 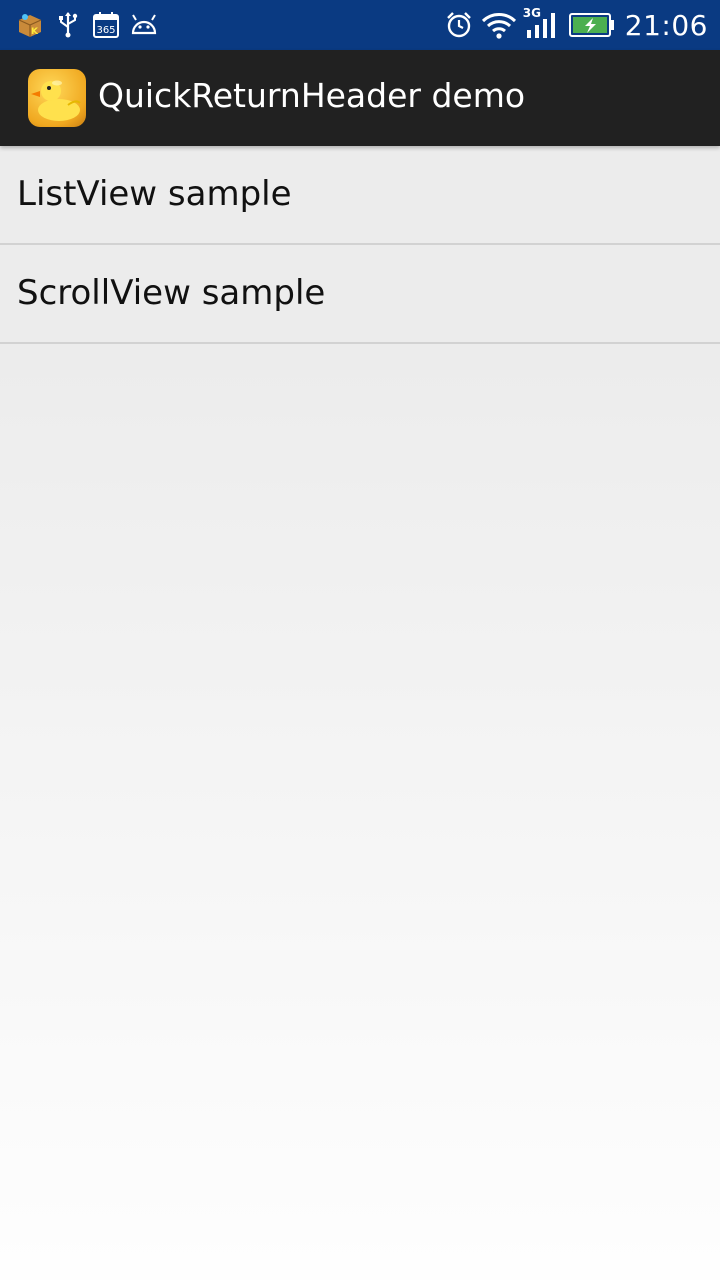 I want to click on status-clock: 21:06, so click(x=666, y=25).